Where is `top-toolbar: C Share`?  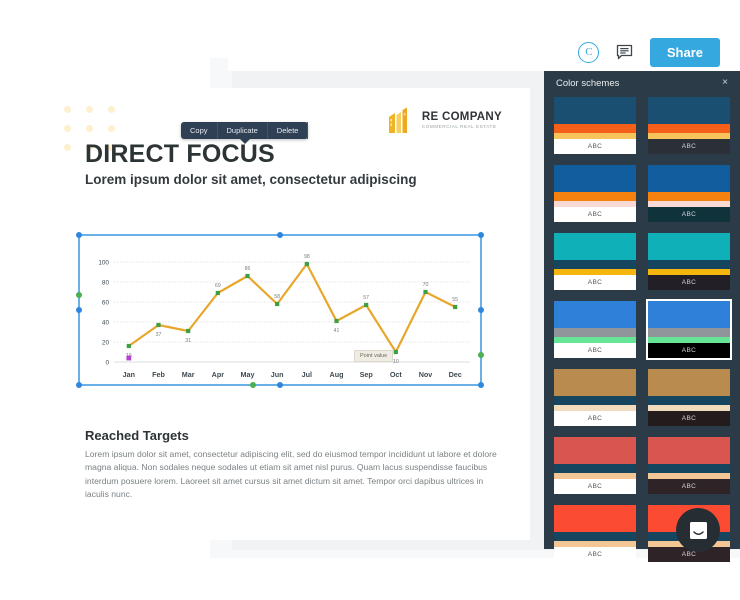
top-toolbar: C Share is located at coordinates (484, 52).